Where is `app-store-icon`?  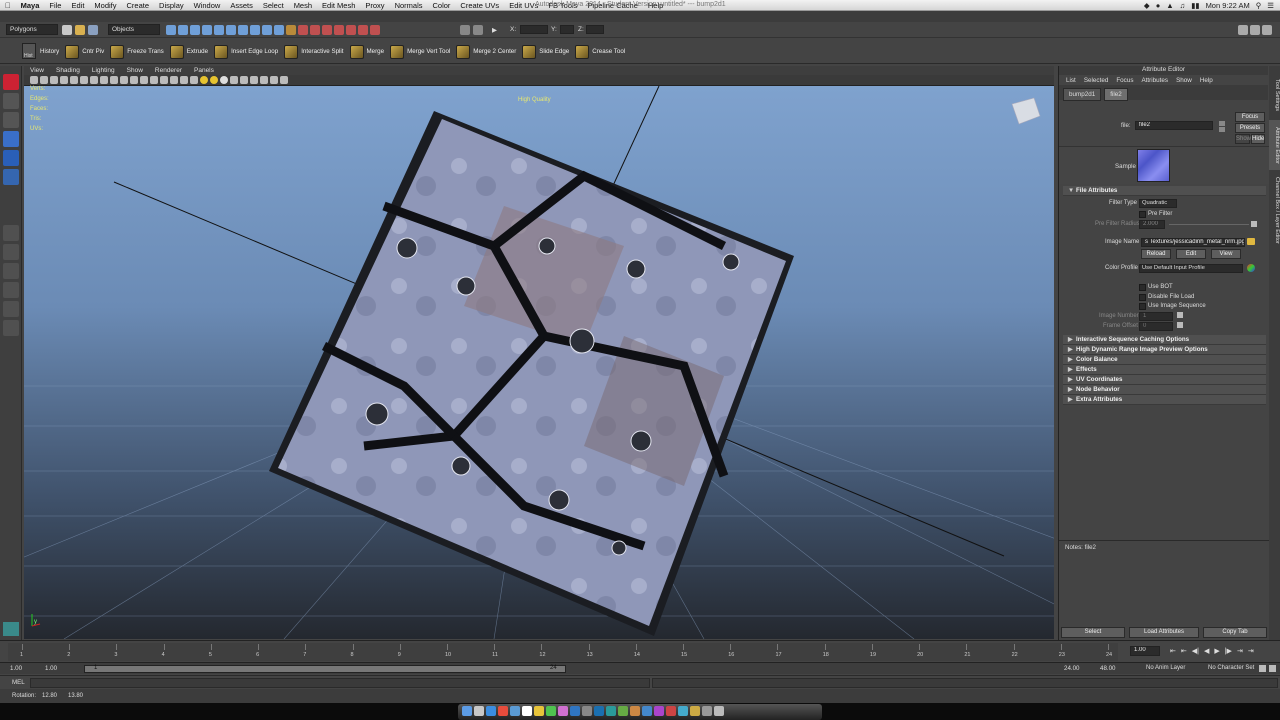
app-store-icon is located at coordinates (575, 711).